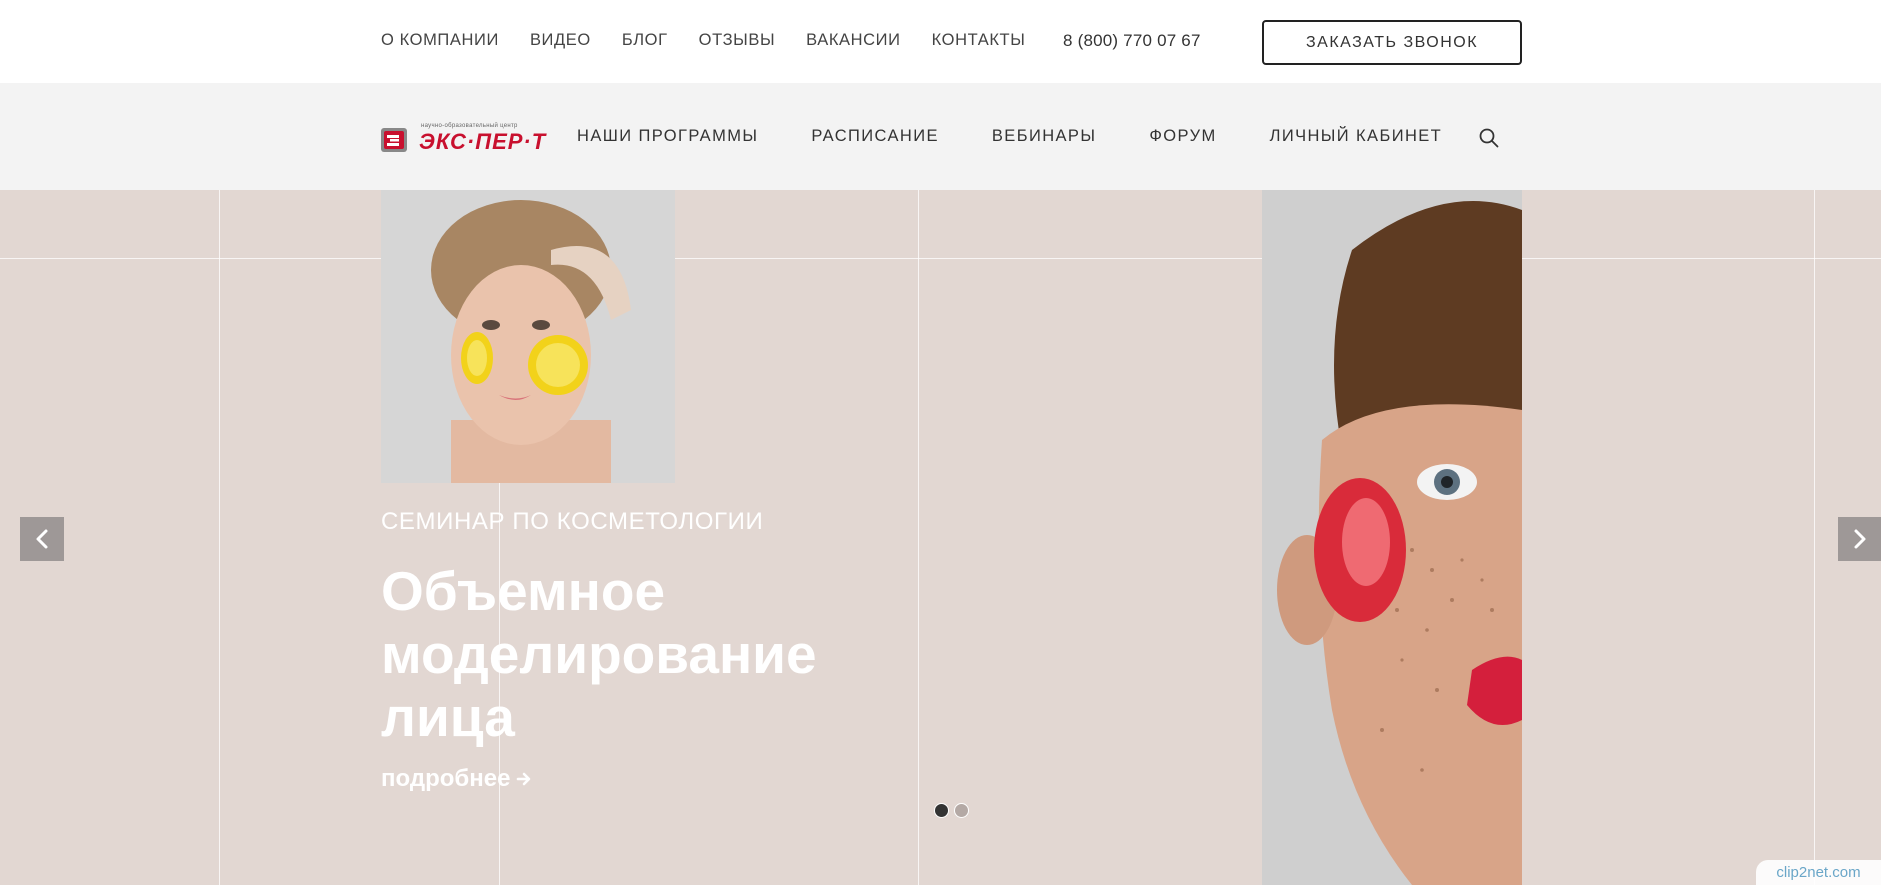 The height and width of the screenshot is (885, 1881). Describe the element at coordinates (446, 778) in the screenshot. I see `more-link-label: подробнее` at that location.